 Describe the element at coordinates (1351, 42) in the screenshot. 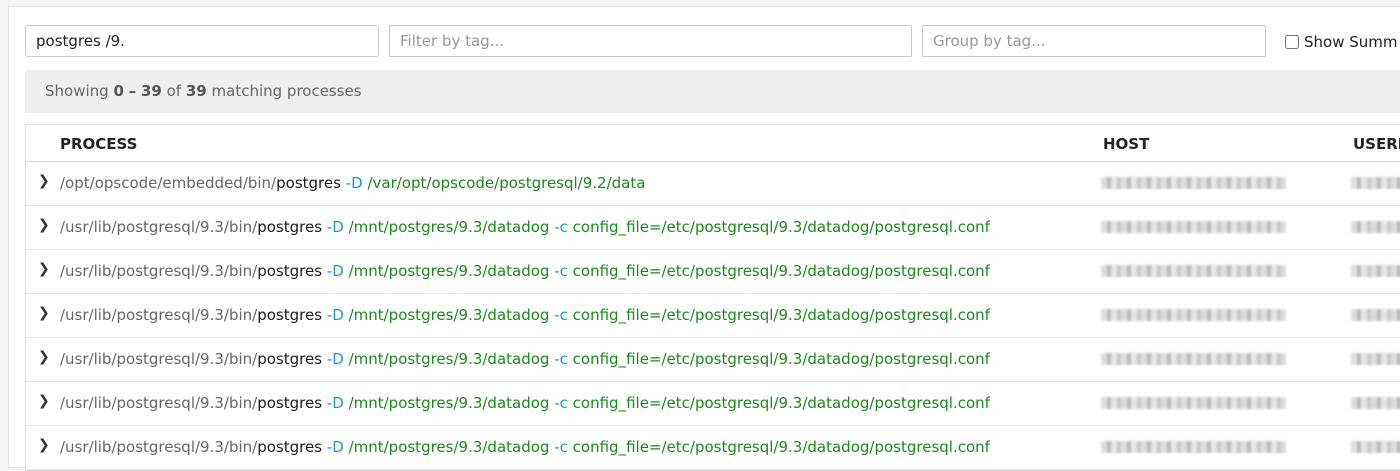

I see `show-summary-label: Show Summ` at that location.